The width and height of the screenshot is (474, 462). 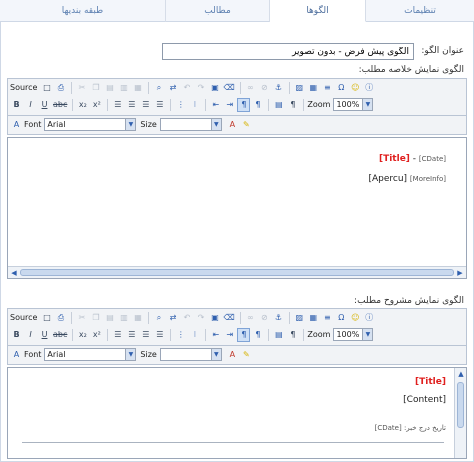 I want to click on tab-posts: مطالب, so click(x=218, y=11).